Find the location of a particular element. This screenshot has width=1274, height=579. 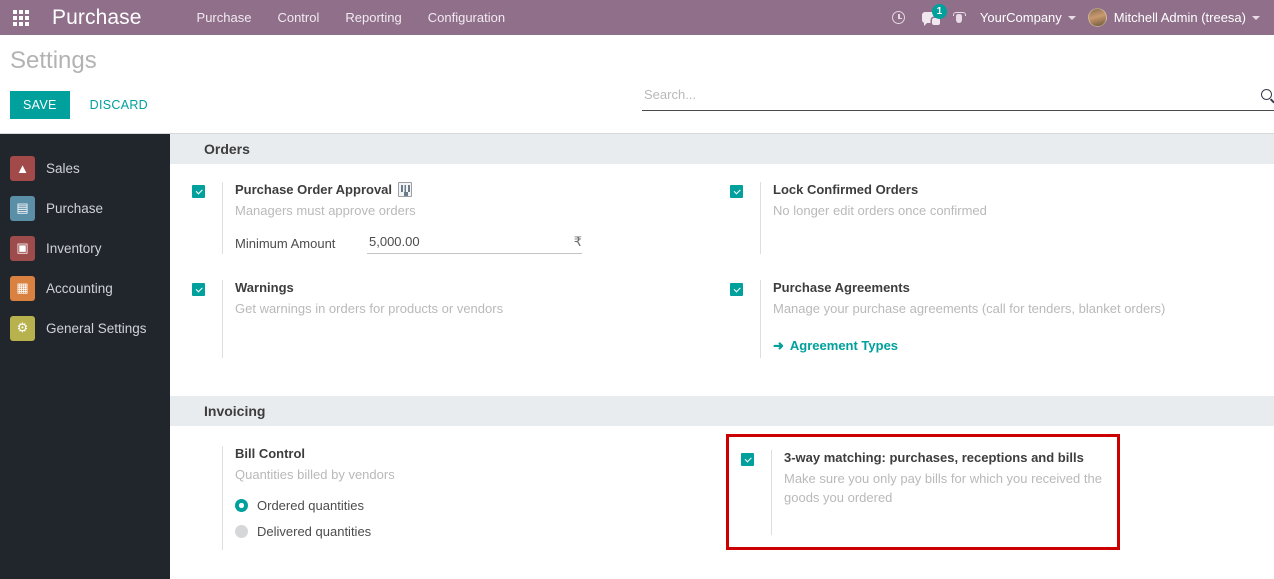

page-title: Settings is located at coordinates (53, 60).